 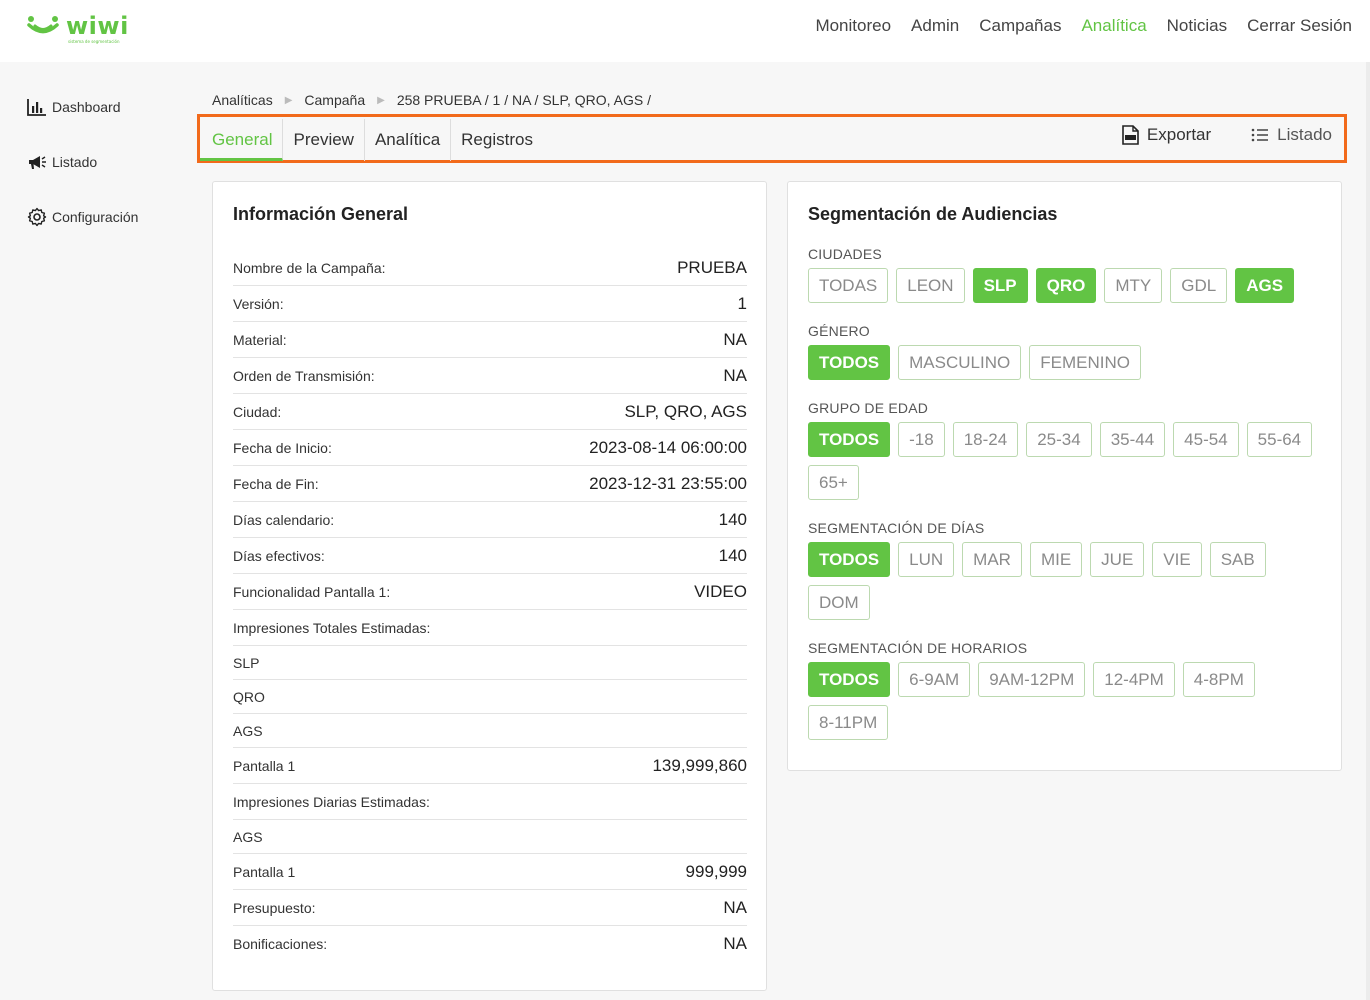 What do you see at coordinates (1197, 26) in the screenshot?
I see `nav-noticias: Noticias` at bounding box center [1197, 26].